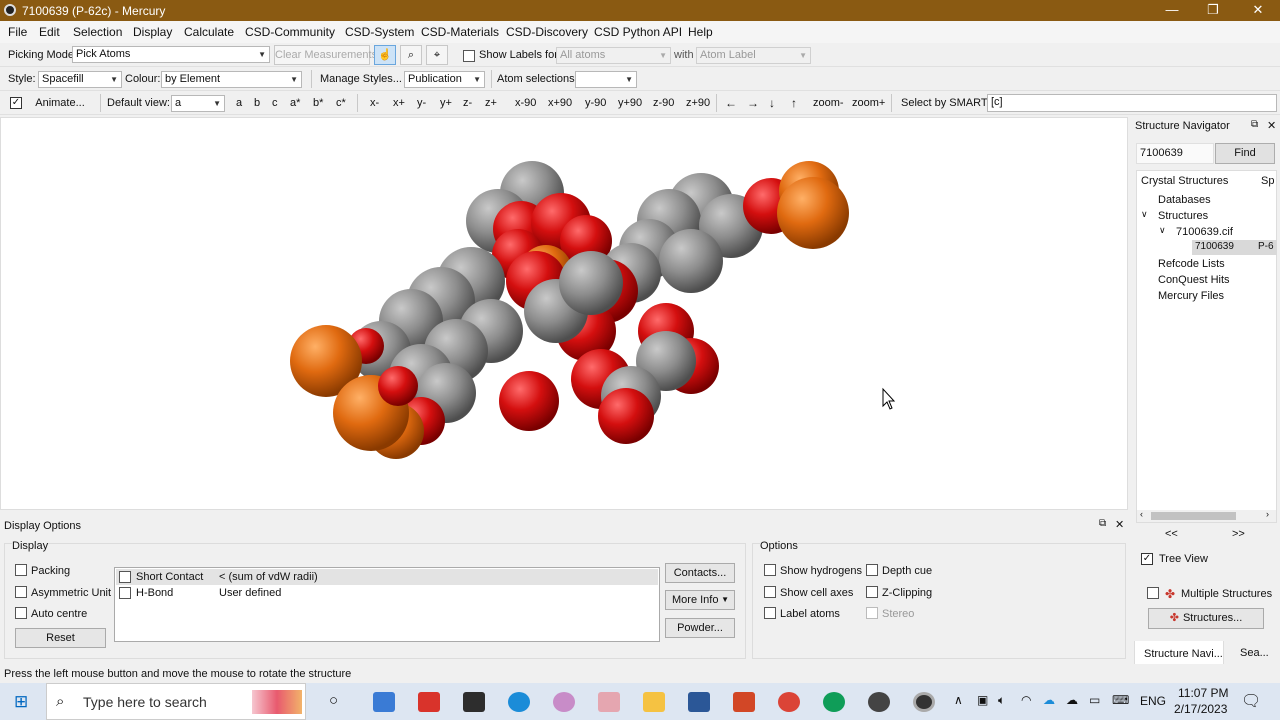 The image size is (1280, 720). Describe the element at coordinates (1153, 701) in the screenshot. I see `language-indicator: ENG` at that location.